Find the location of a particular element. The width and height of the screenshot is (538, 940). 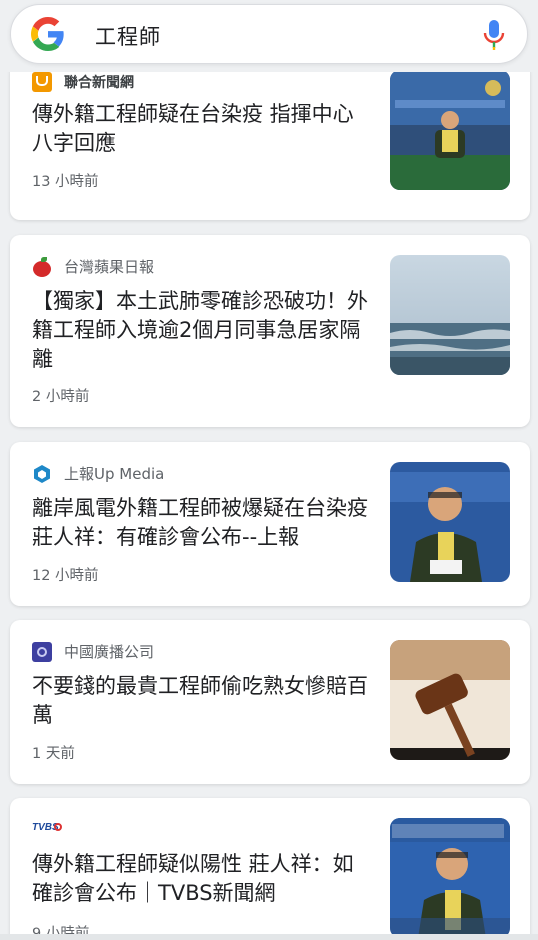

search-query: 工程師 is located at coordinates (128, 36).